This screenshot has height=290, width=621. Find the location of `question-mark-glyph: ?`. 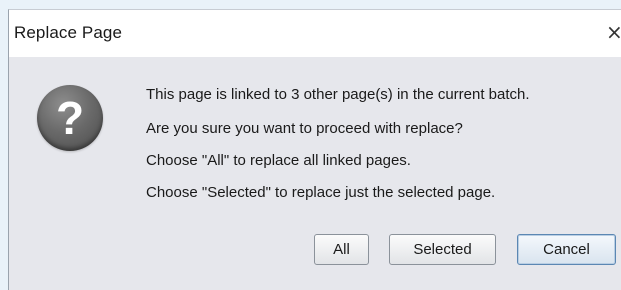

question-mark-glyph: ? is located at coordinates (70, 118).